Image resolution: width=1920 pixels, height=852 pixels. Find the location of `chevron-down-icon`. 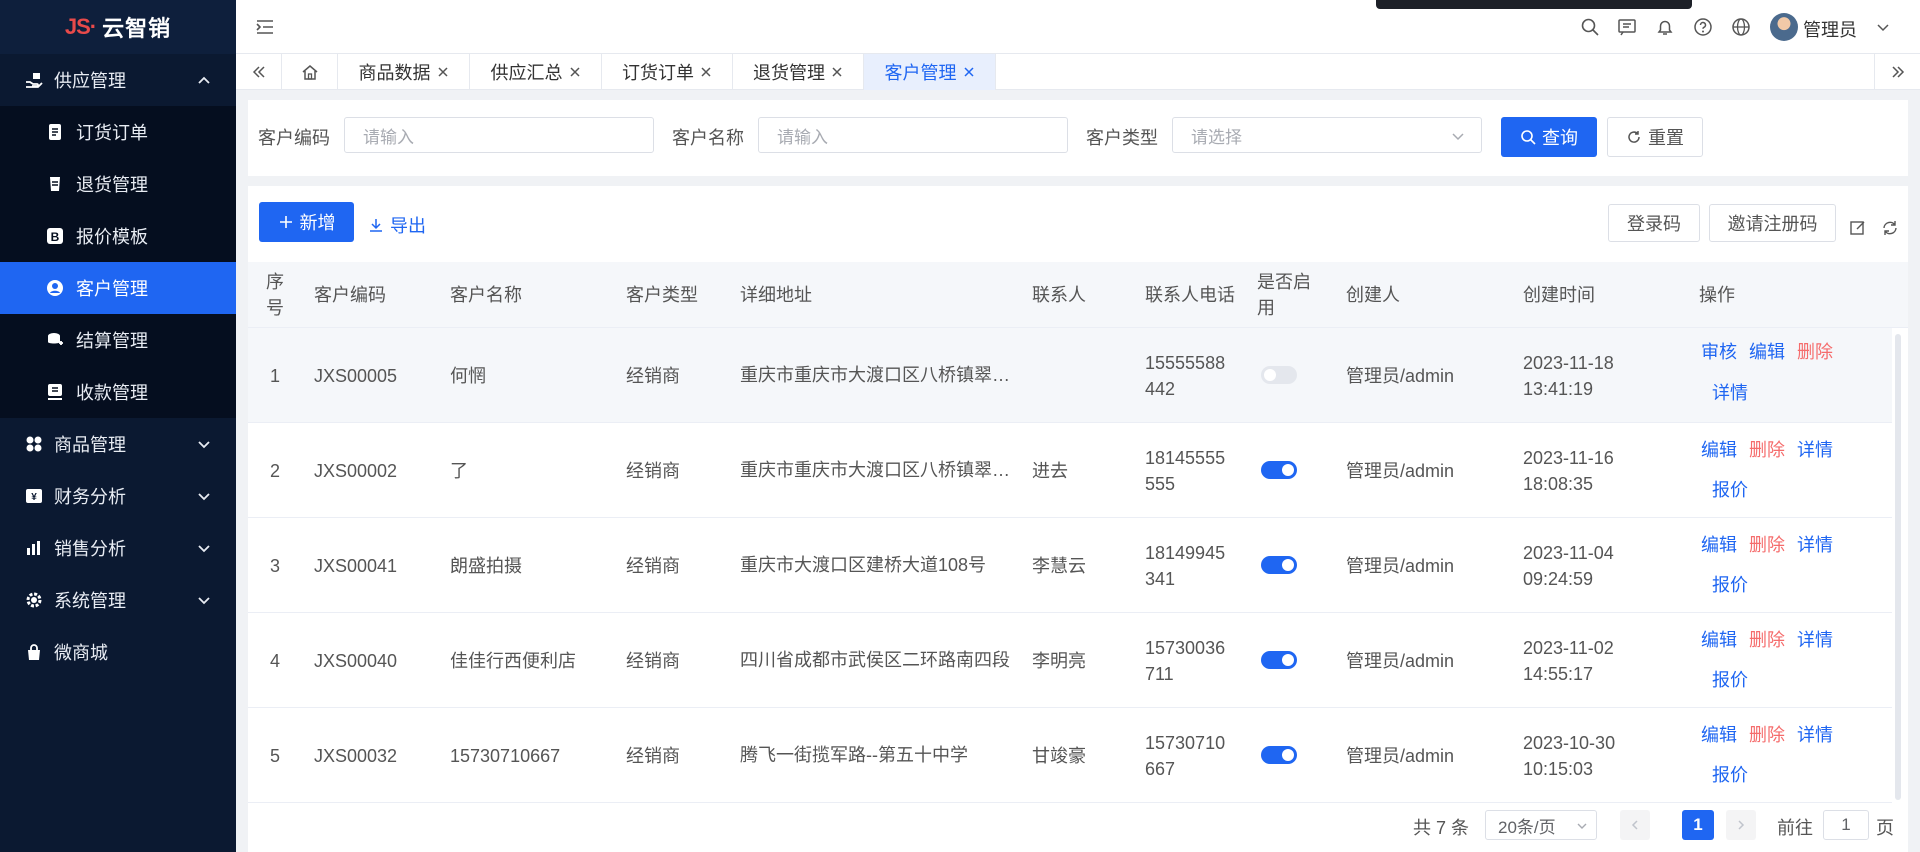

chevron-down-icon is located at coordinates (1883, 27).